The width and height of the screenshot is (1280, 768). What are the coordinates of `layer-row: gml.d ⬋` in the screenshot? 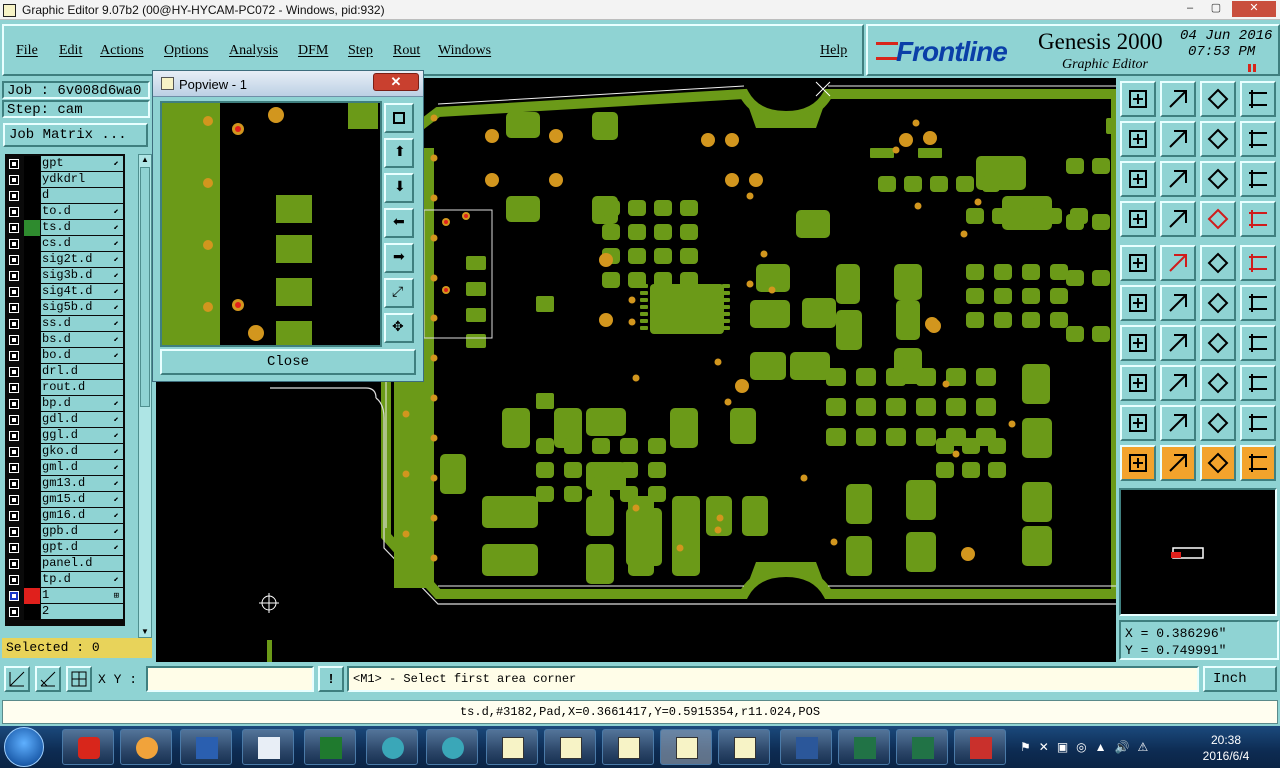 It's located at (65, 468).